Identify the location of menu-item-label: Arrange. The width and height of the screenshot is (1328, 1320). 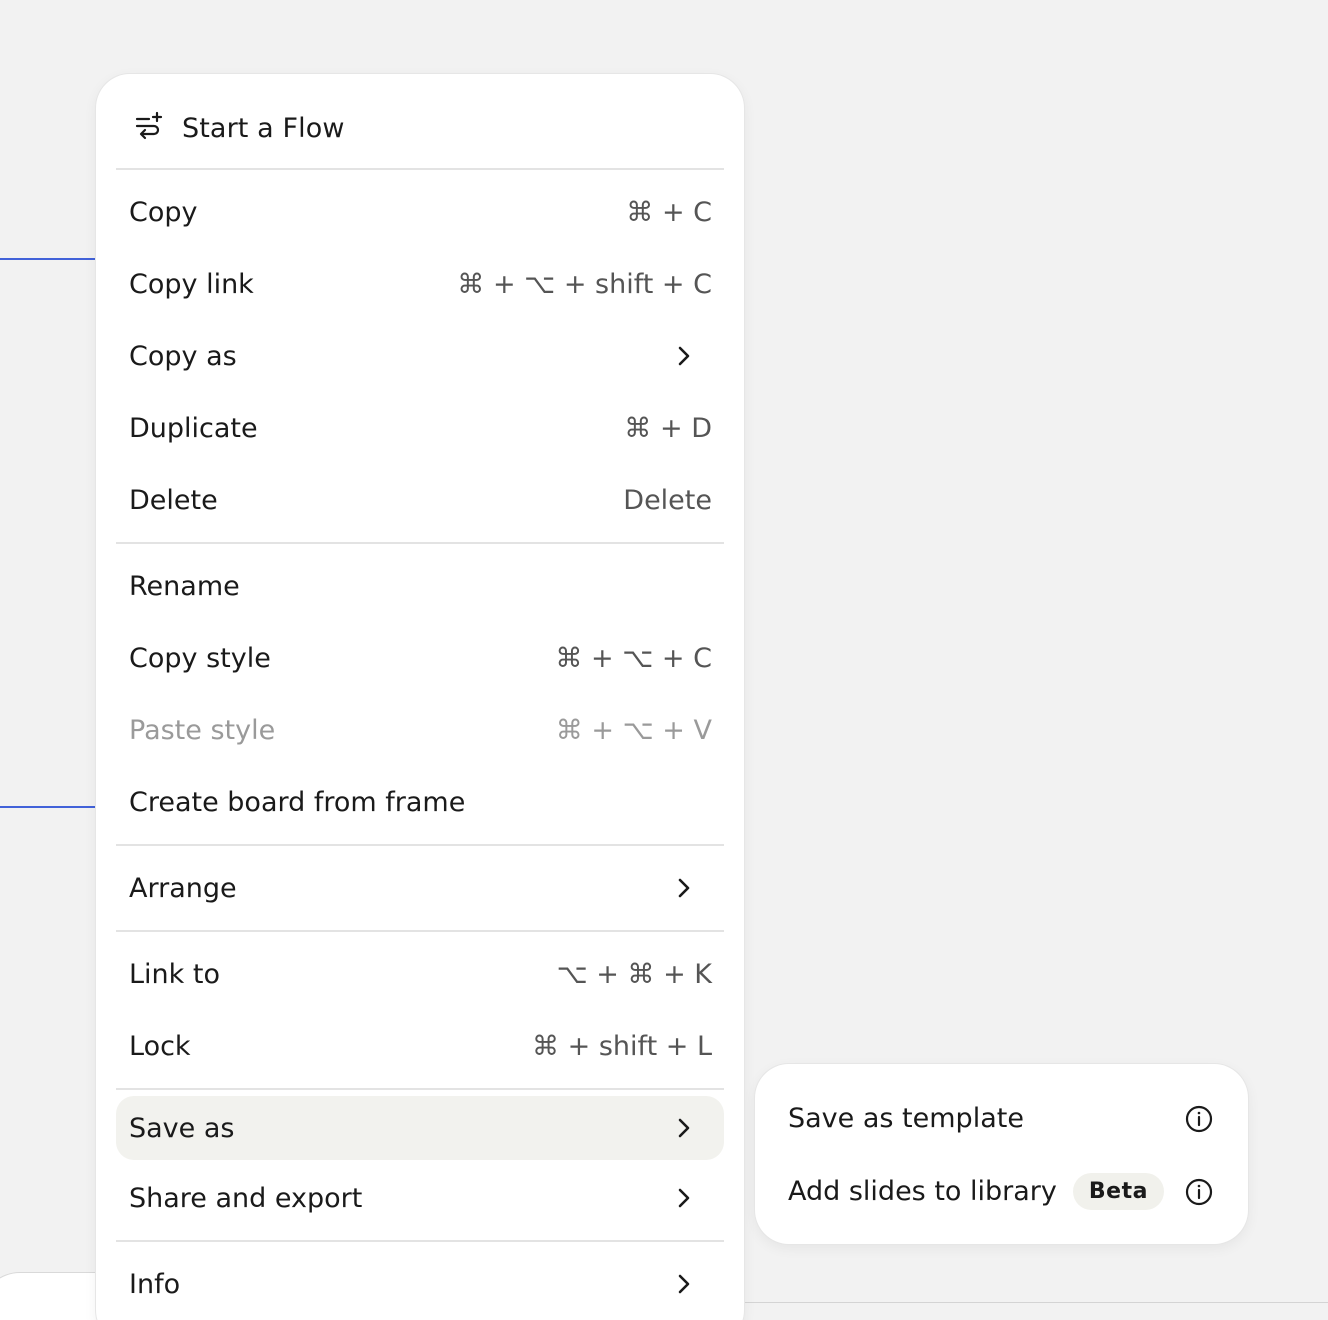
(183, 888).